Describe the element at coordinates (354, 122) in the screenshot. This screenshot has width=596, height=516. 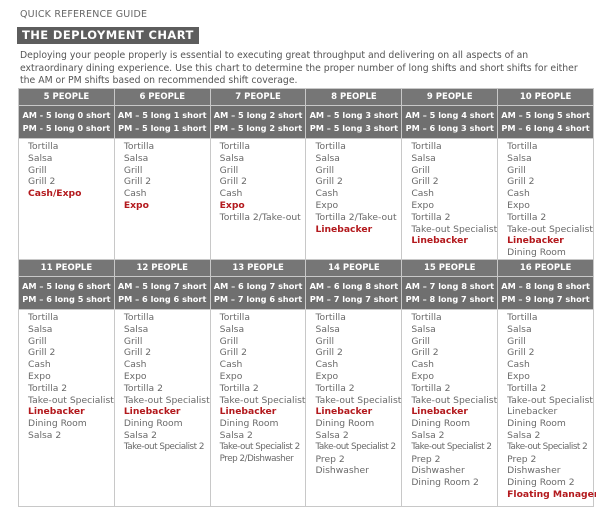
I see `shift-coverage-cell: AM – 5 long 3 short PM – 5 long 3 short` at that location.